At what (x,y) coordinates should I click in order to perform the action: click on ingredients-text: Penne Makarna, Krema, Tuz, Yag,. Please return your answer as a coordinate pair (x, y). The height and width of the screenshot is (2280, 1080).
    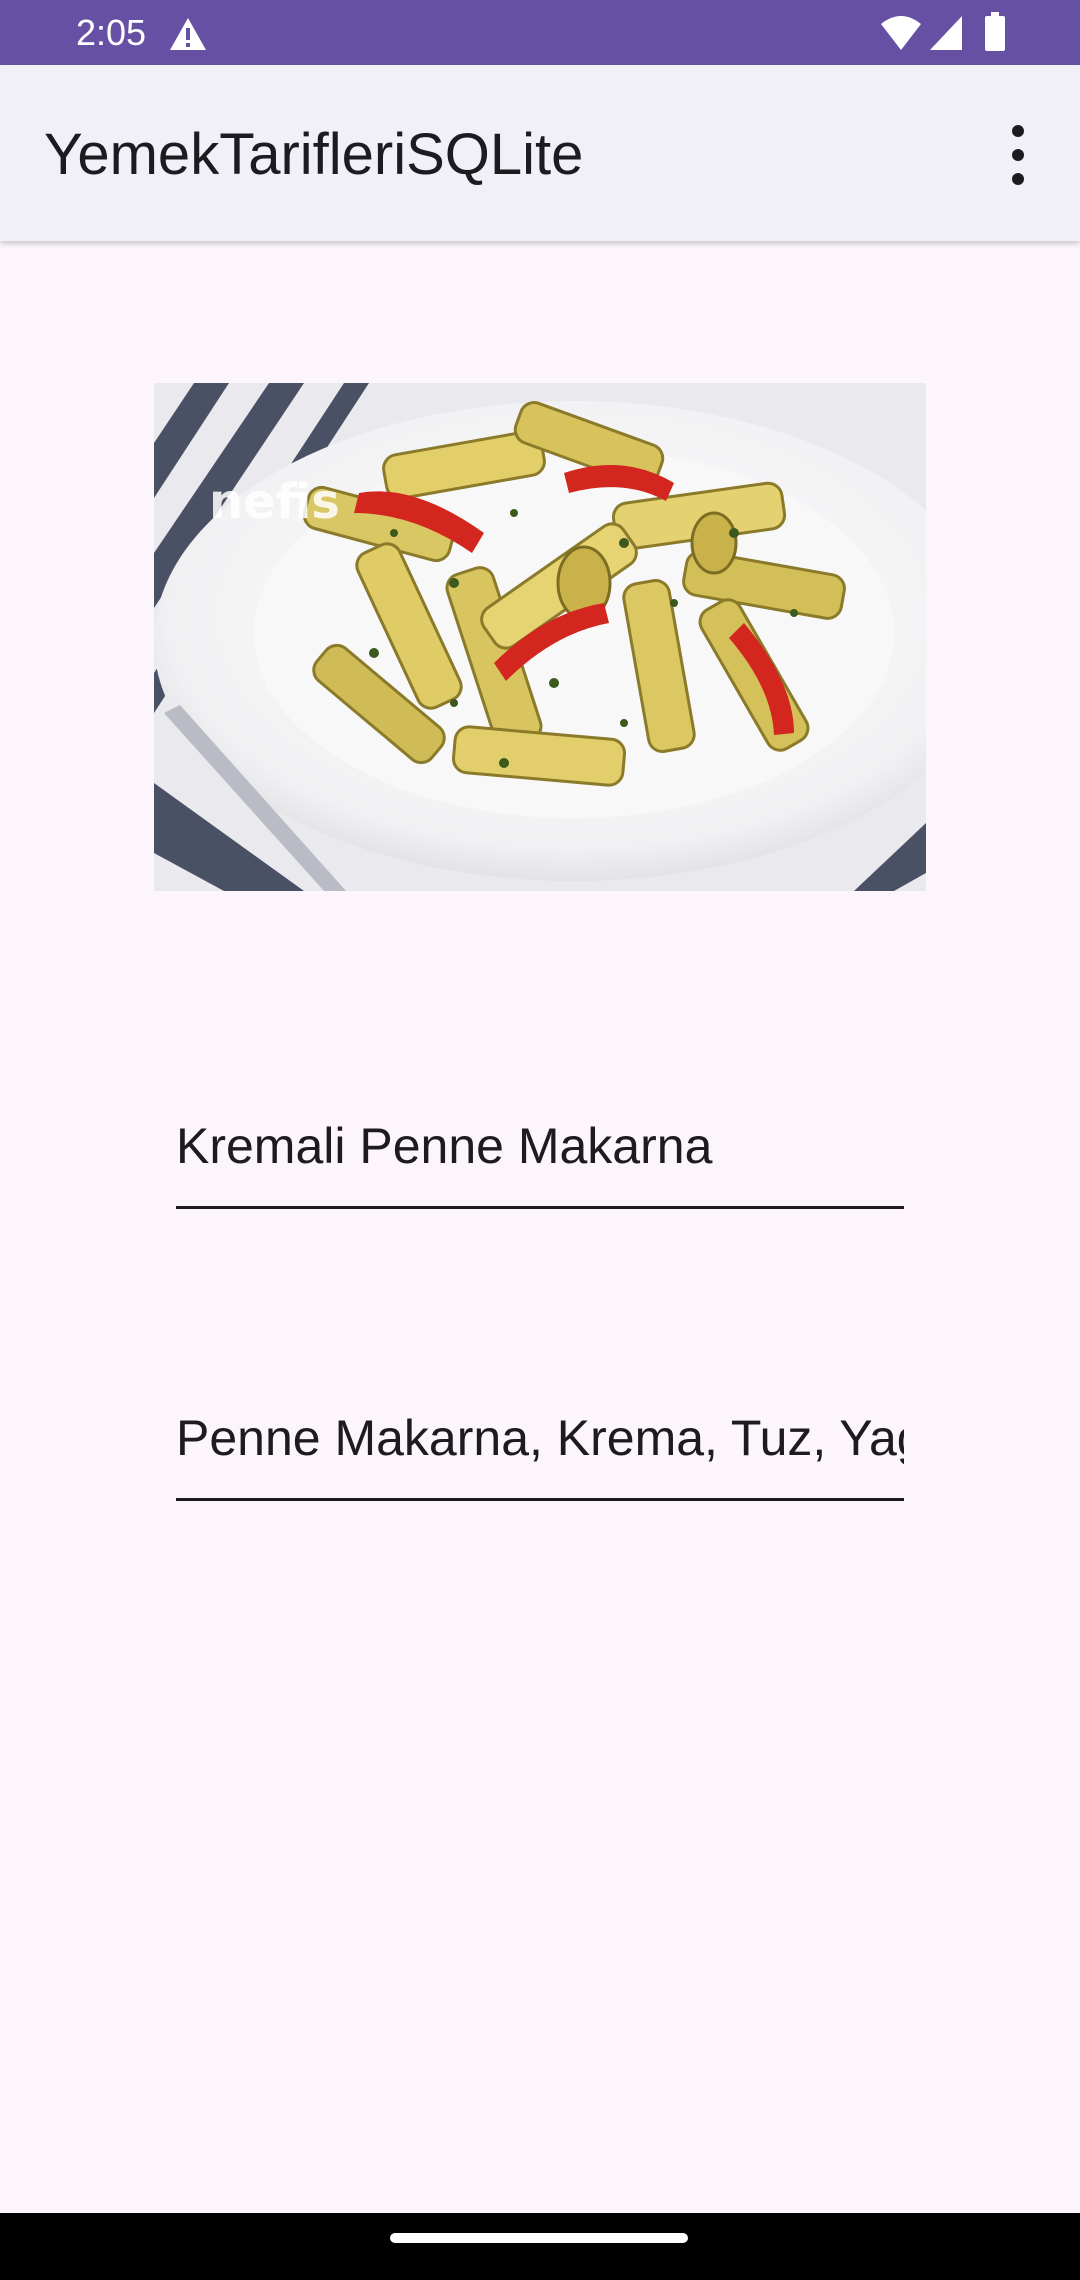
    Looking at the image, I should click on (540, 1438).